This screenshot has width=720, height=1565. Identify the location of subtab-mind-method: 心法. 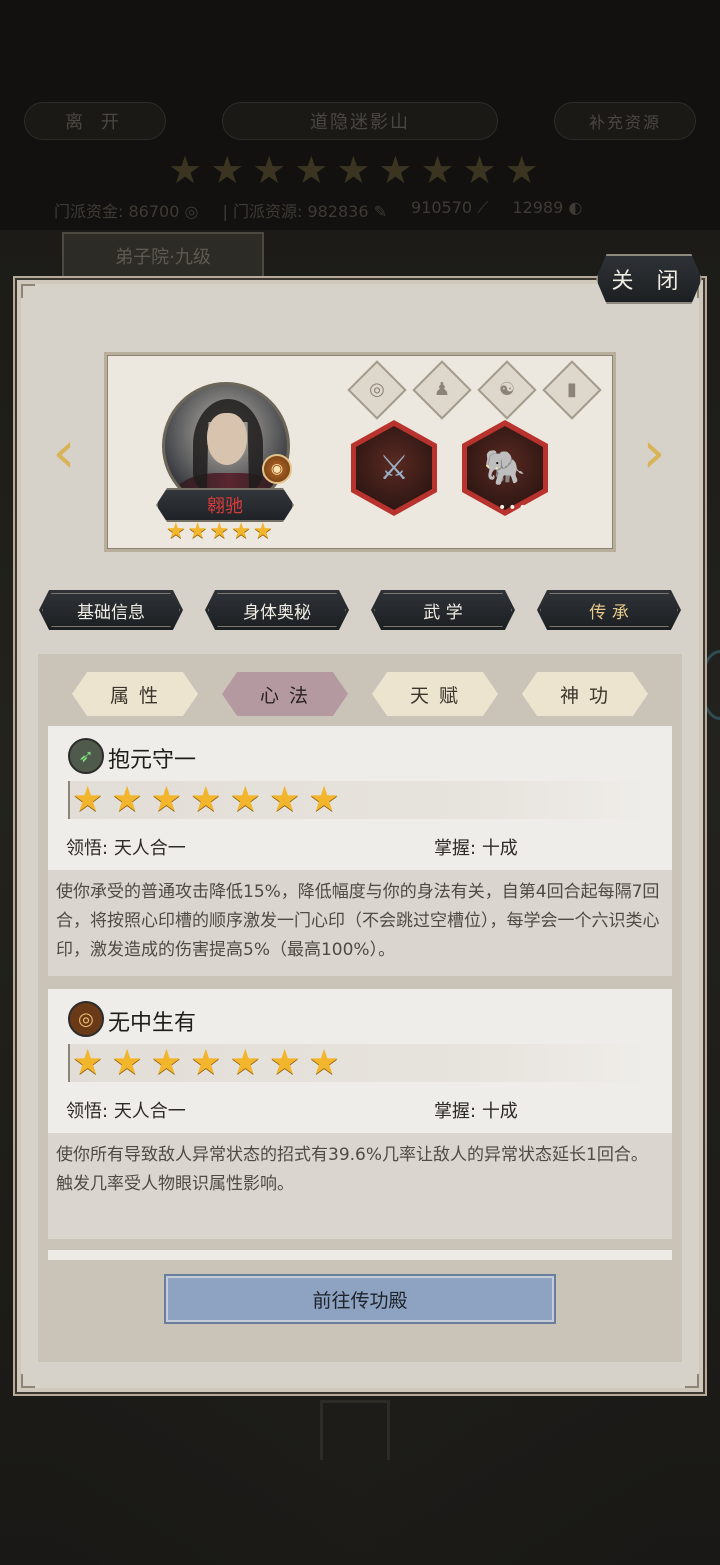
(285, 694).